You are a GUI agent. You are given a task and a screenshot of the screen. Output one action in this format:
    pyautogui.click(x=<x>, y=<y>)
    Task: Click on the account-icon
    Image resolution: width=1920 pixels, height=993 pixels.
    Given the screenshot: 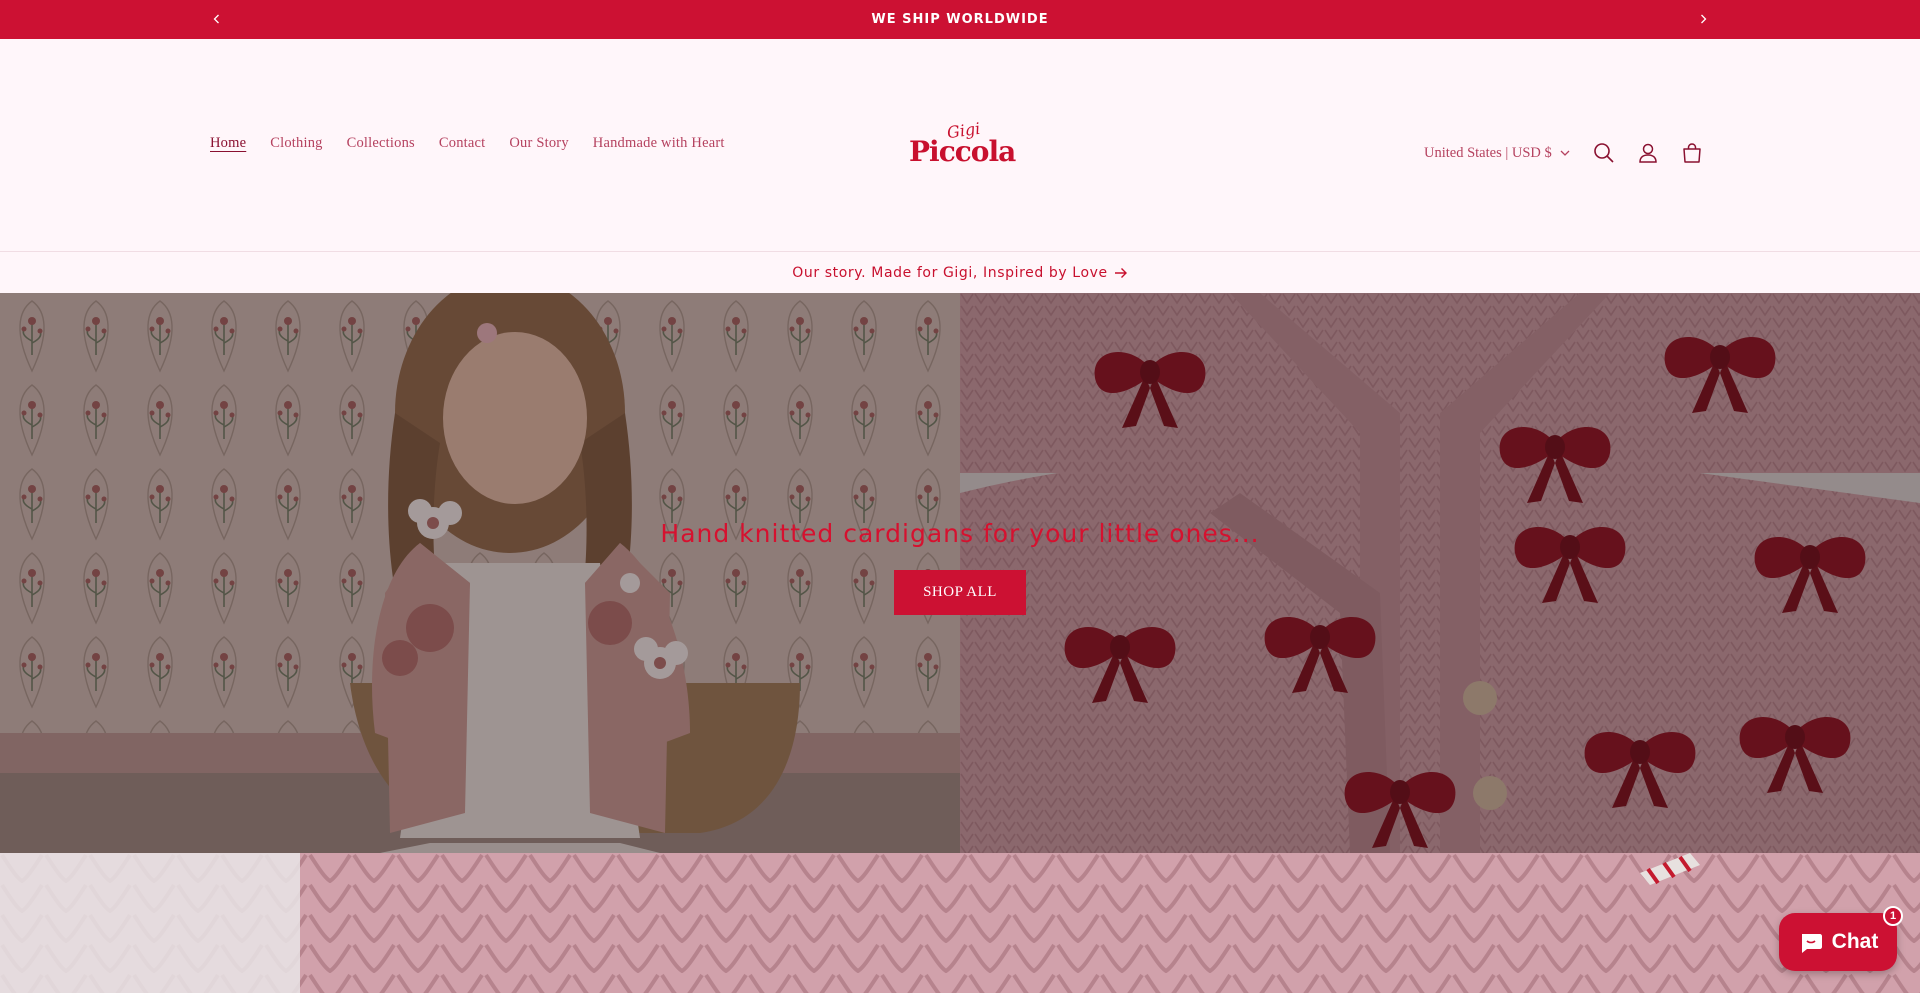 What is the action you would take?
    pyautogui.click(x=1648, y=153)
    